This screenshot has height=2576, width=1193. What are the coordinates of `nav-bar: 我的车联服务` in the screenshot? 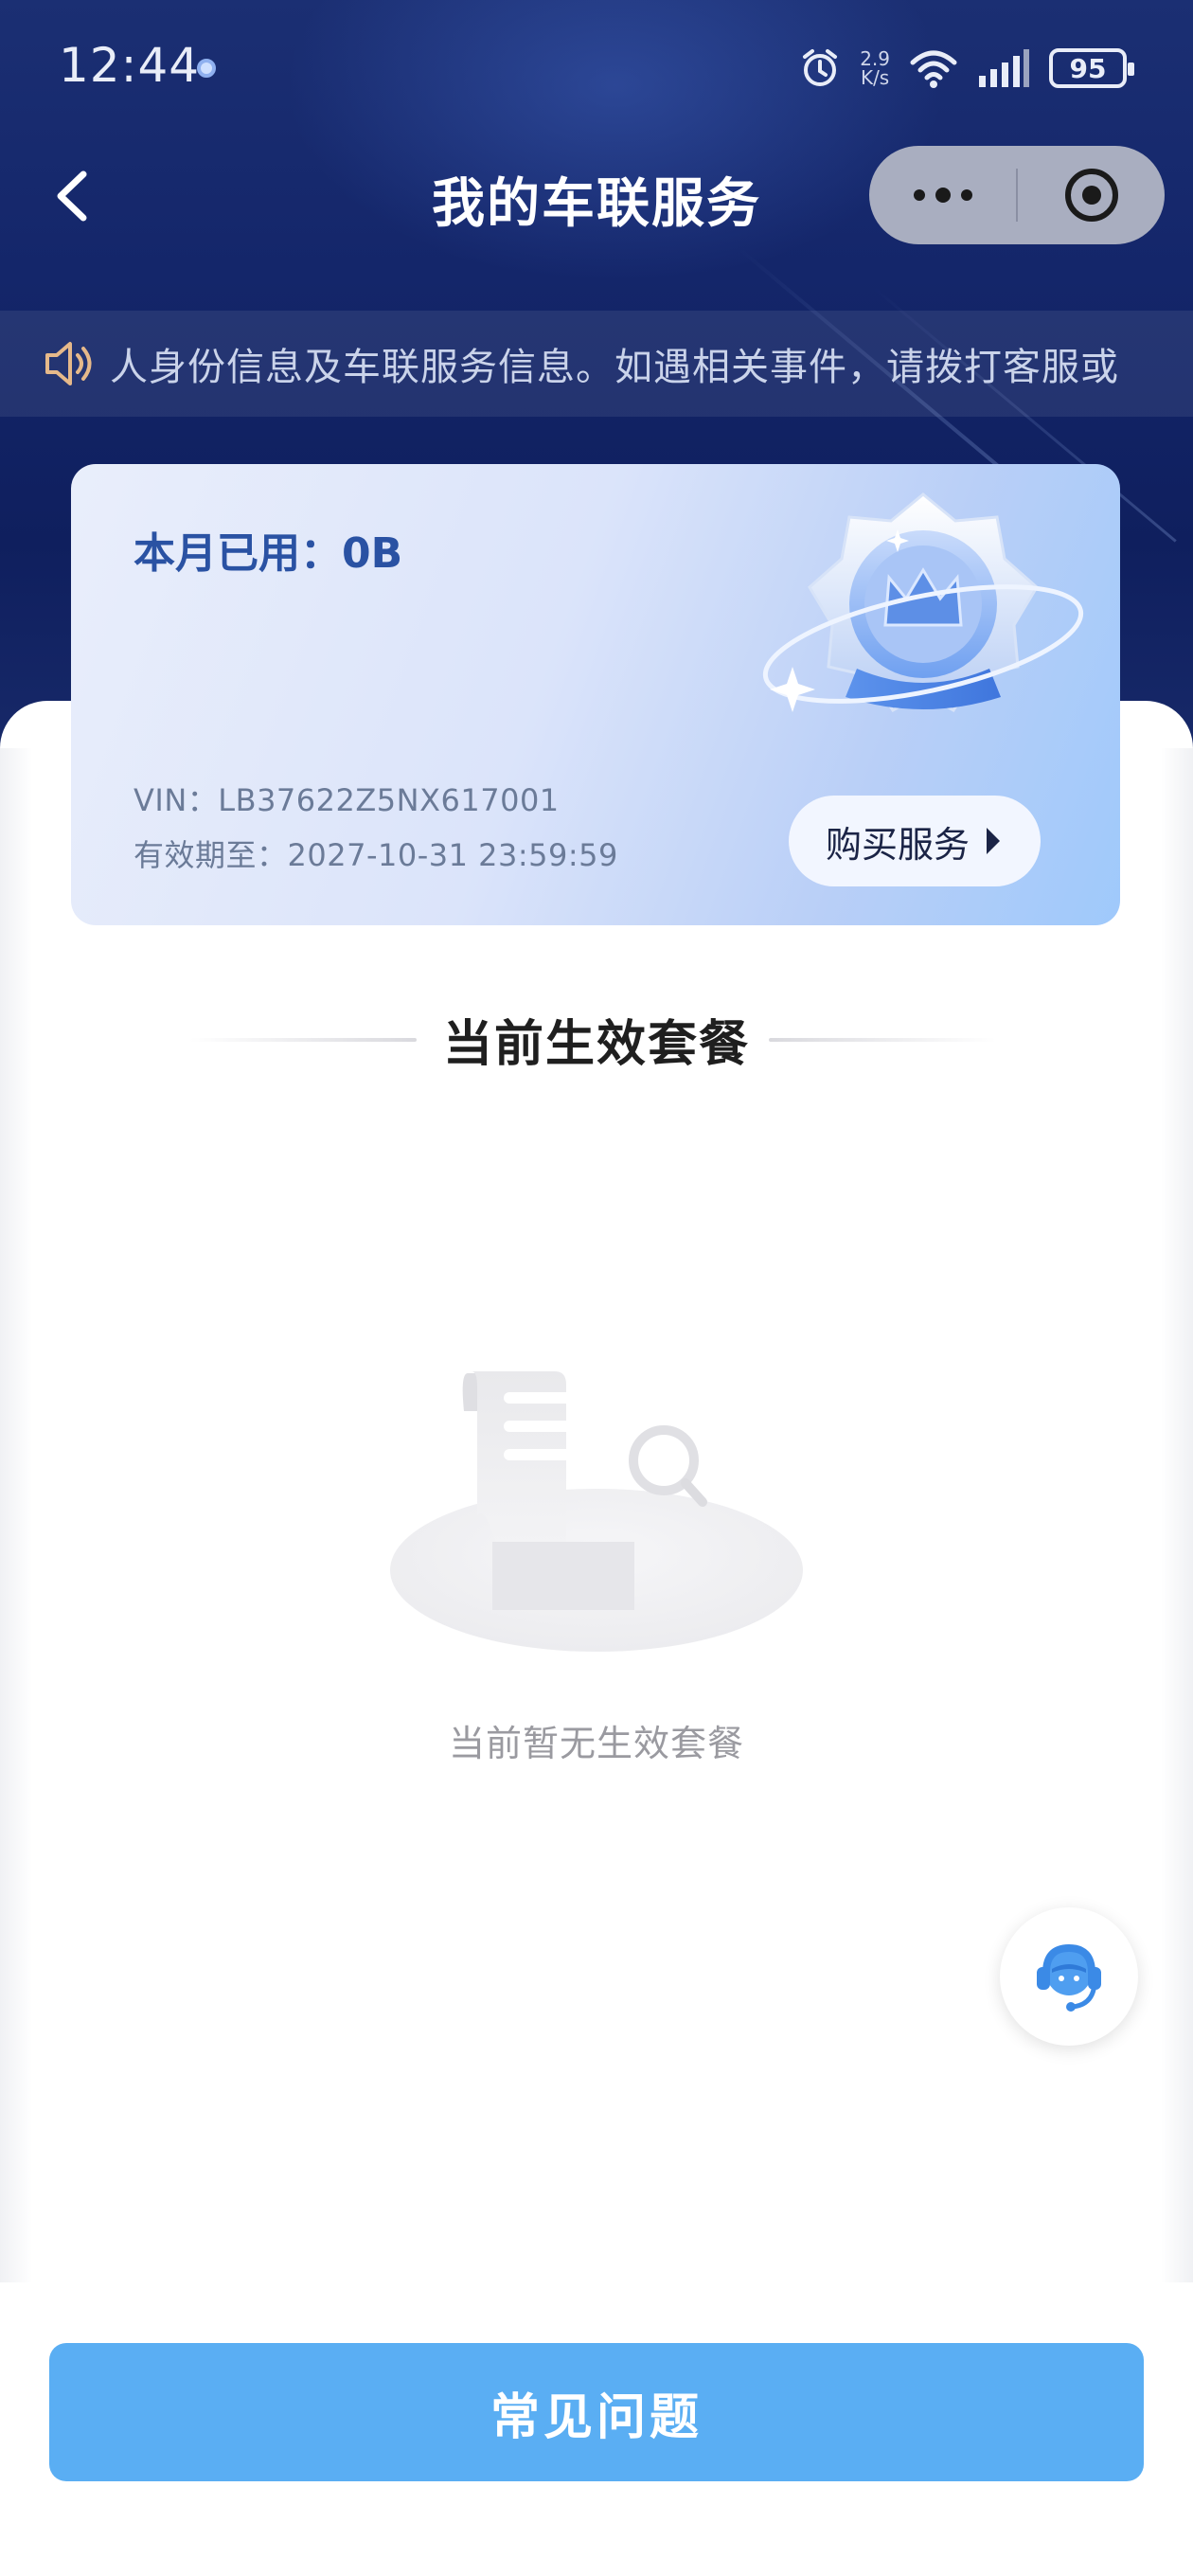 It's located at (596, 199).